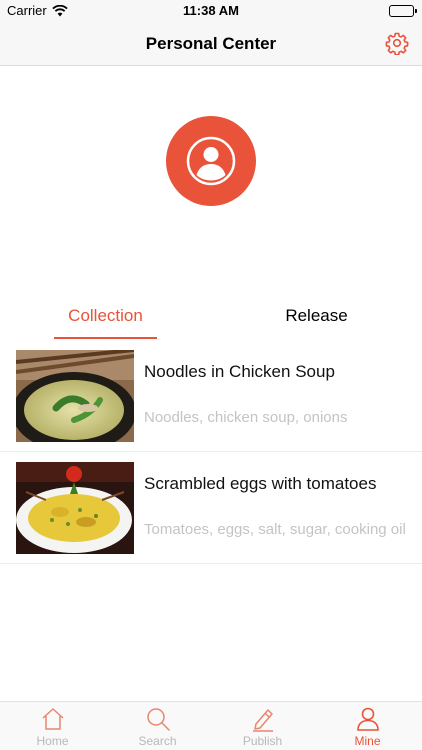  What do you see at coordinates (367, 741) in the screenshot?
I see `tab-bar-label: Mine` at bounding box center [367, 741].